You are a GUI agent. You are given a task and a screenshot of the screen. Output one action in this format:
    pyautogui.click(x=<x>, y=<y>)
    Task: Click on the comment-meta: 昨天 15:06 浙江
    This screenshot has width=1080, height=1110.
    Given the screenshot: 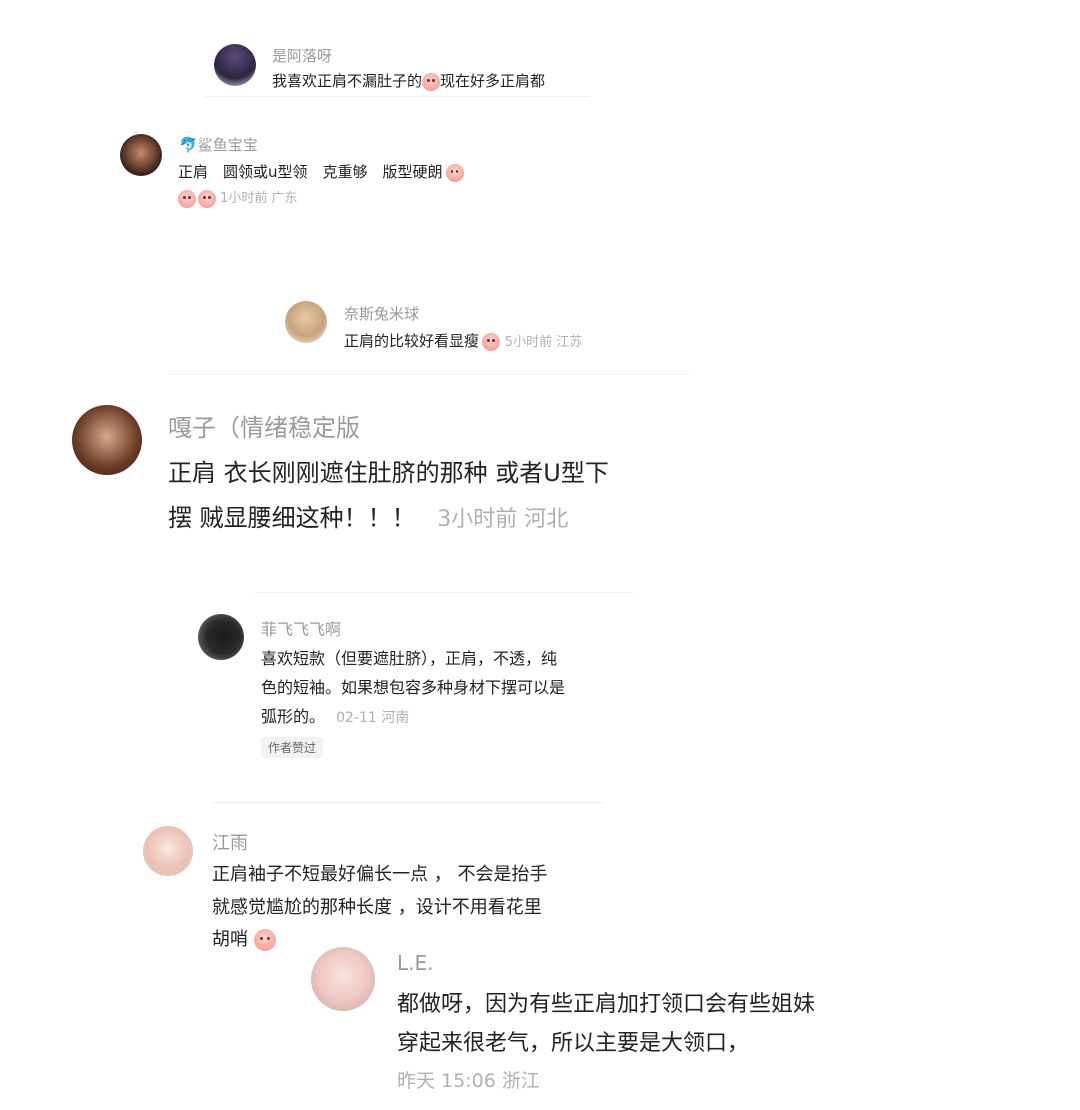 What is the action you would take?
    pyautogui.click(x=468, y=1081)
    